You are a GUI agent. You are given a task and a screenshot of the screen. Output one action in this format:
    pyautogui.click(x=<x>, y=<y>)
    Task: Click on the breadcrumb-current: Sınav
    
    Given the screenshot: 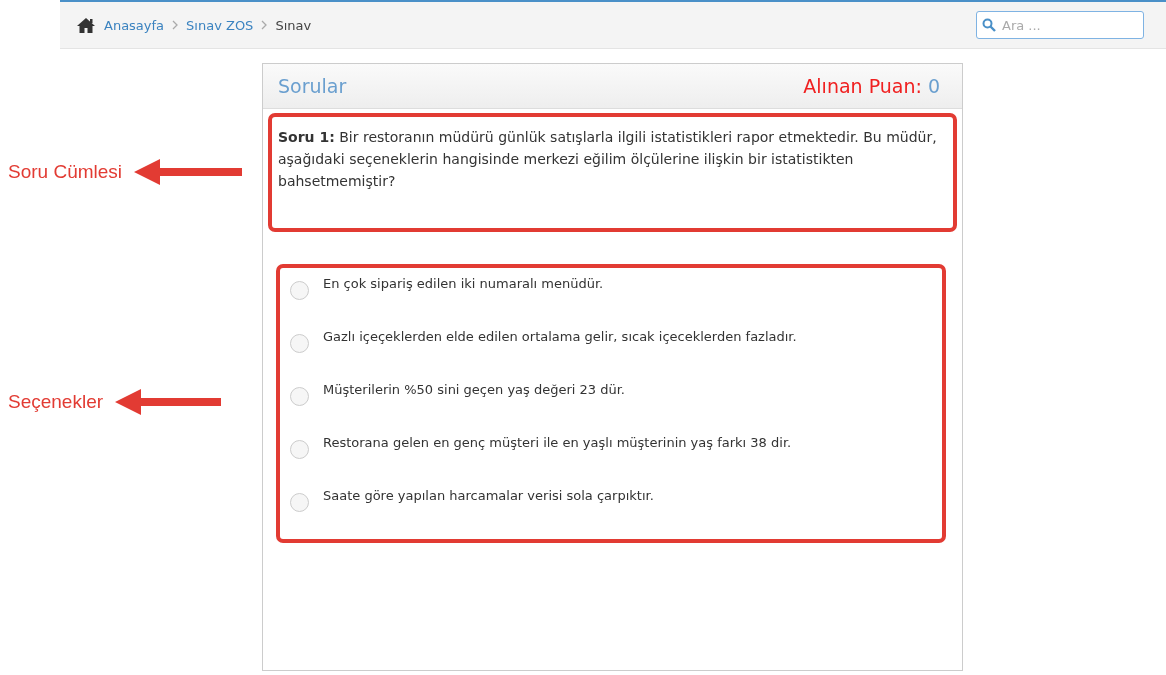 What is the action you would take?
    pyautogui.click(x=293, y=25)
    